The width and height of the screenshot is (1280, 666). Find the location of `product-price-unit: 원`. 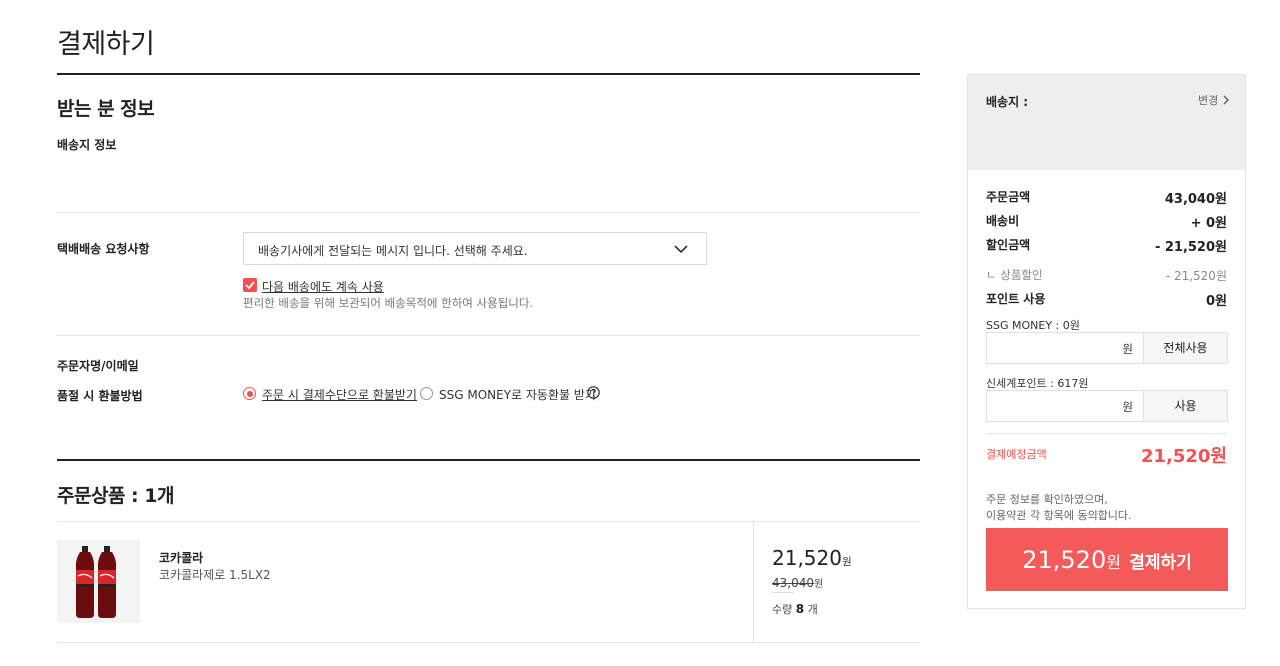

product-price-unit: 원 is located at coordinates (846, 562).